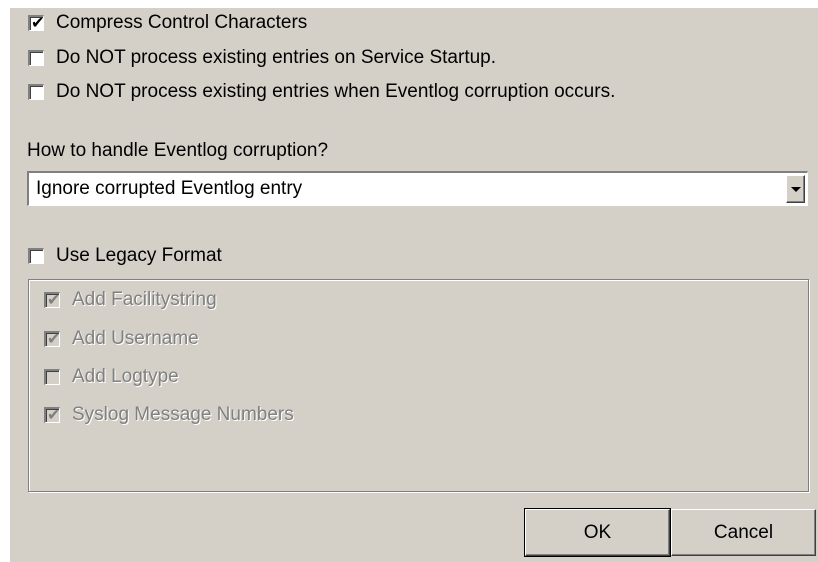  What do you see at coordinates (125, 376) in the screenshot?
I see `add-logtype-label: Add Logtype` at bounding box center [125, 376].